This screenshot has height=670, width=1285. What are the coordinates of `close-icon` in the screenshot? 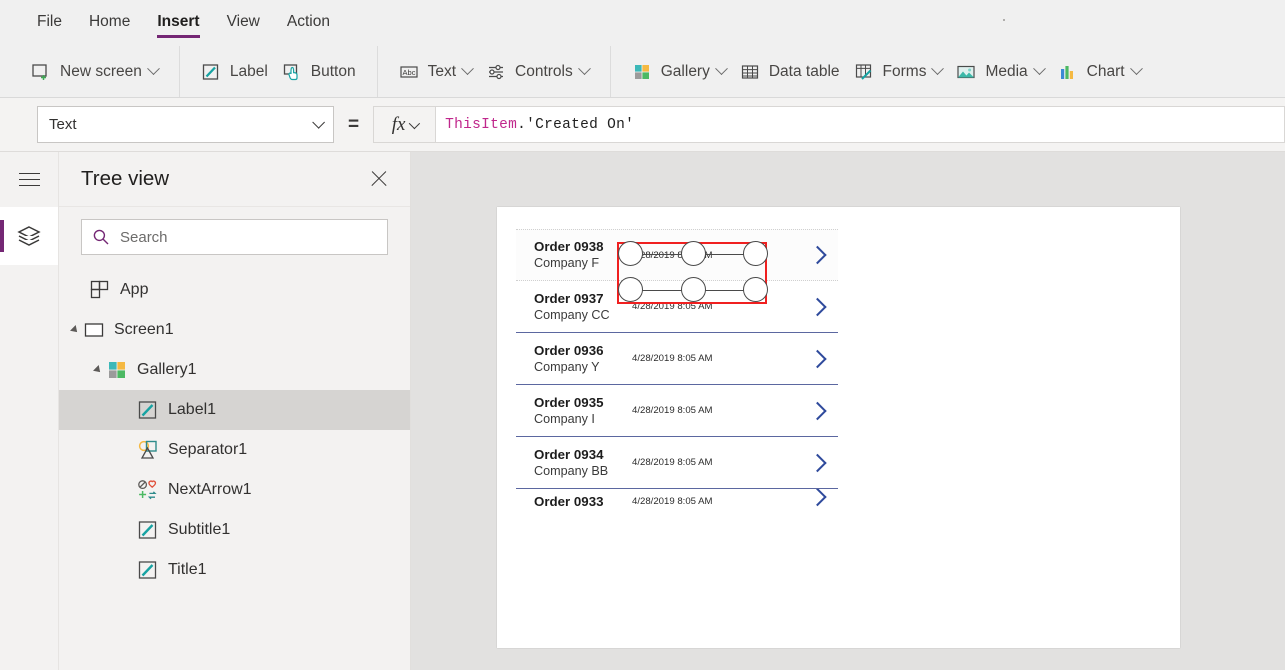 It's located at (379, 179).